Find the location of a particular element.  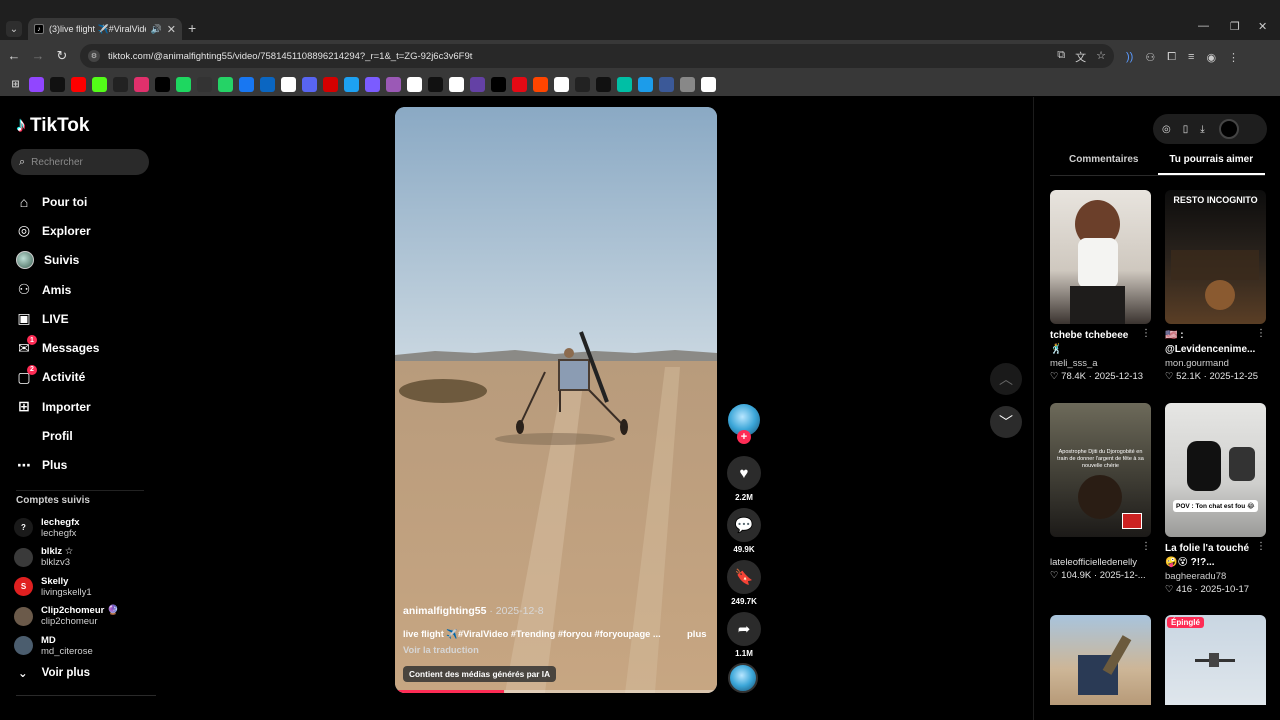

profile-ring is located at coordinates (1228, 129).